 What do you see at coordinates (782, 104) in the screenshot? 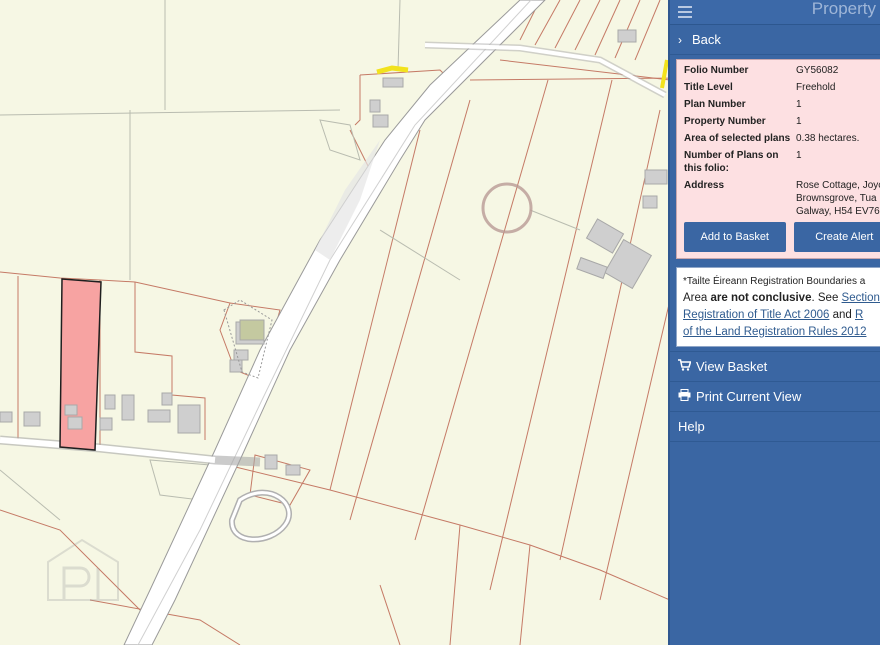
I see `plan-number-row: Plan Number 1` at bounding box center [782, 104].